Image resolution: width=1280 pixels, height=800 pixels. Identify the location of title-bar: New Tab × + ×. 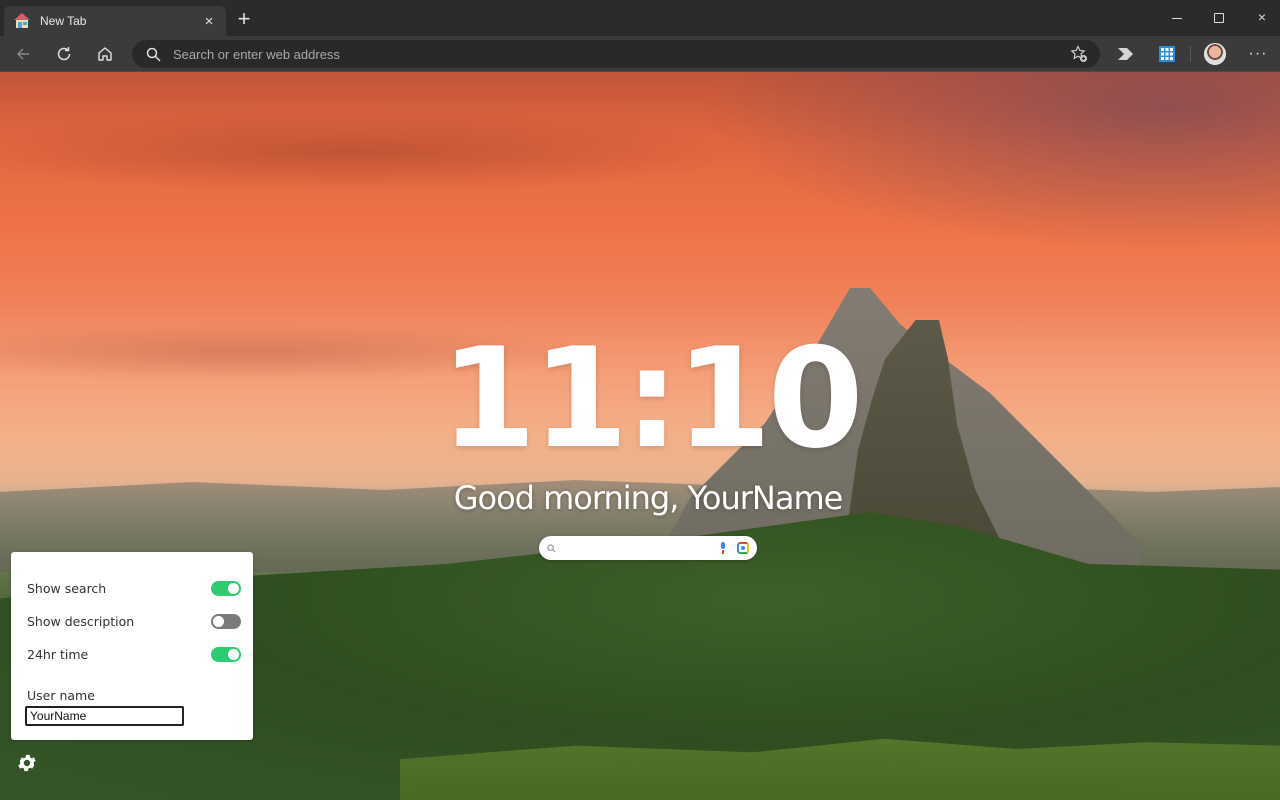
(640, 18).